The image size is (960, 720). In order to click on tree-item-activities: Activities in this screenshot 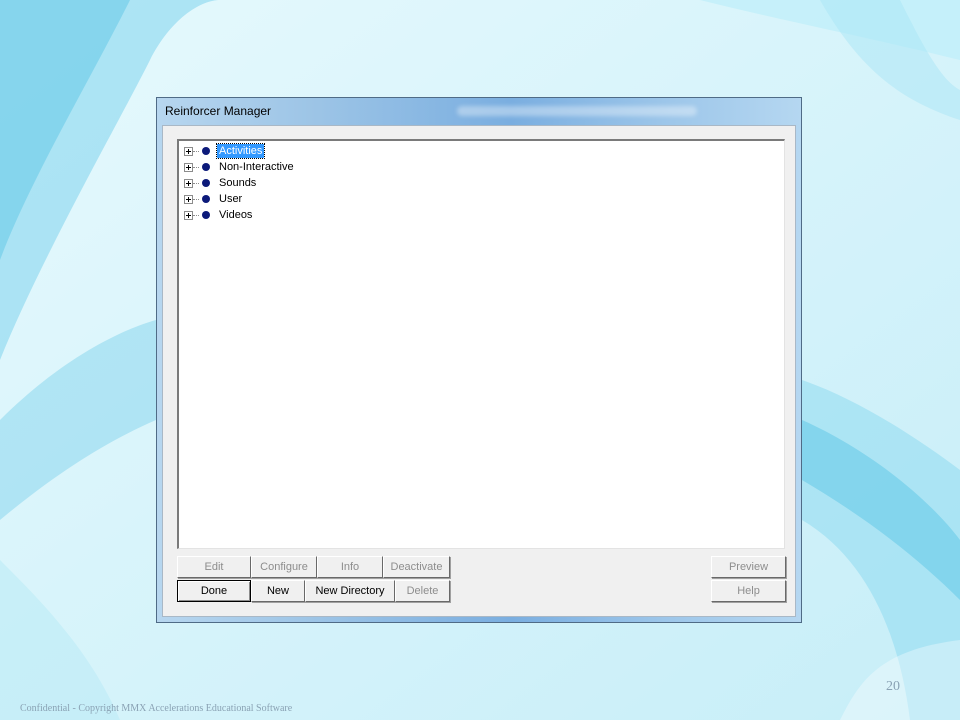, I will do `click(331, 151)`.